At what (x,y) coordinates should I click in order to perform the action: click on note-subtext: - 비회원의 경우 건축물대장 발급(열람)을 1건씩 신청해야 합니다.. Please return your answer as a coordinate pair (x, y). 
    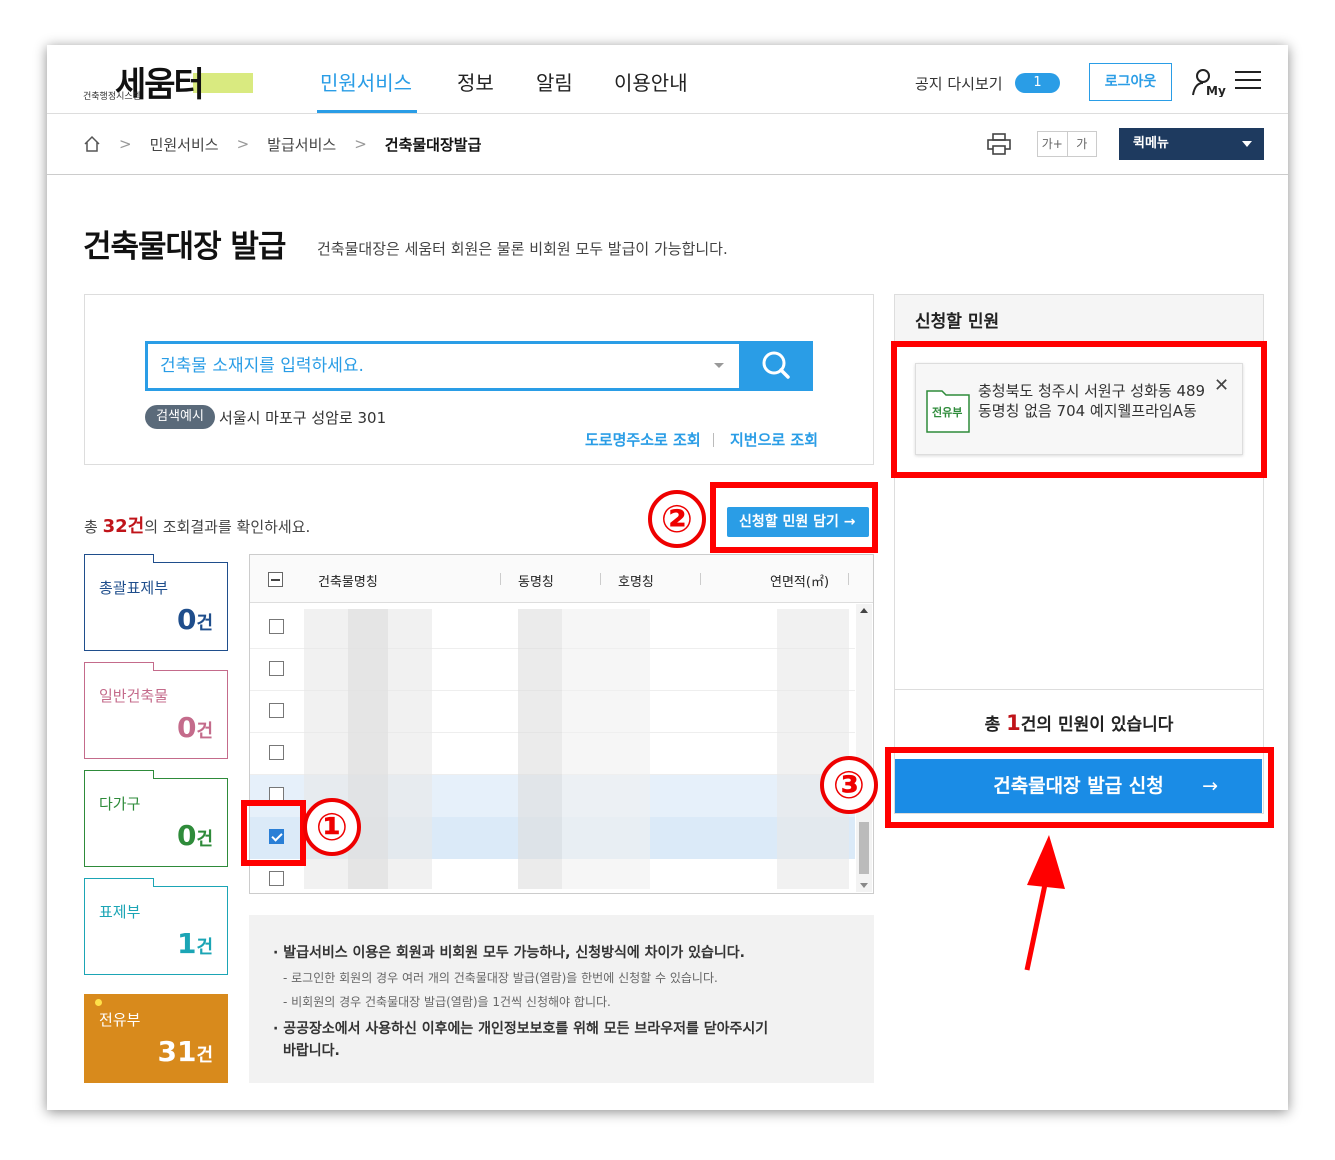
    Looking at the image, I should click on (447, 1002).